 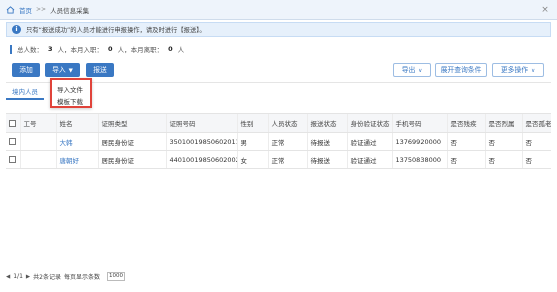 I want to click on header-disabled: 是否残疾, so click(x=465, y=123).